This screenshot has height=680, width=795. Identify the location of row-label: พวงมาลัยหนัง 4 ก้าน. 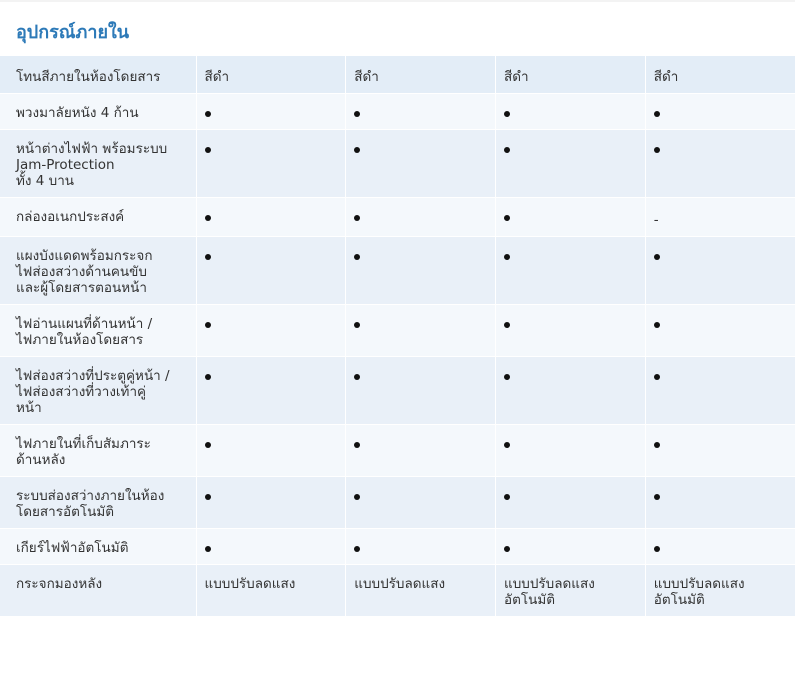
(98, 111).